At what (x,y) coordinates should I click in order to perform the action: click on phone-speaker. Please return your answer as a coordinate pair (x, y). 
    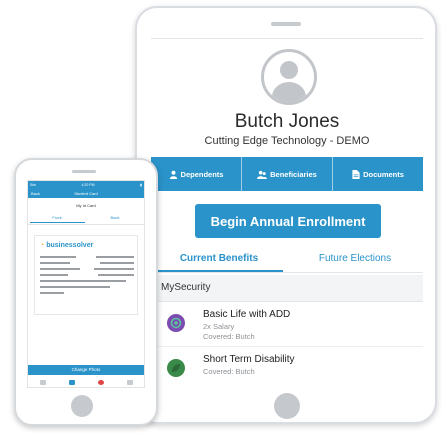
    Looking at the image, I should click on (84, 171).